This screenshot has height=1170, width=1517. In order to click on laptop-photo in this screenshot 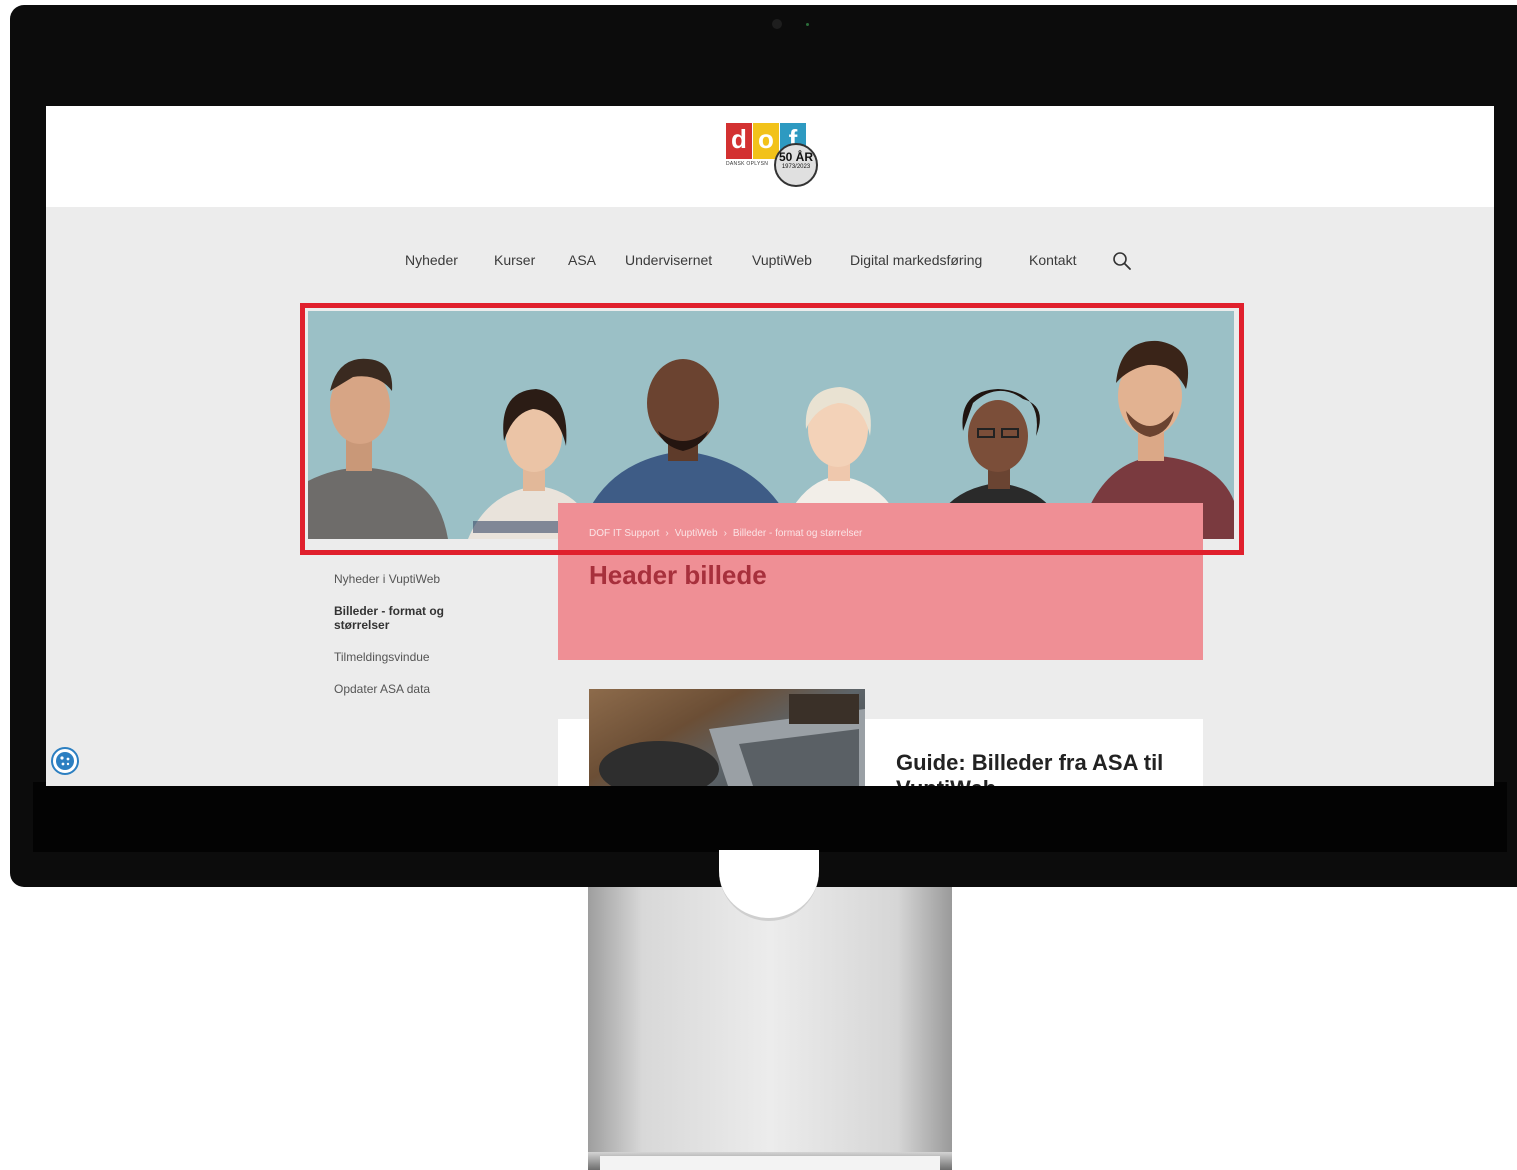, I will do `click(732, 740)`.